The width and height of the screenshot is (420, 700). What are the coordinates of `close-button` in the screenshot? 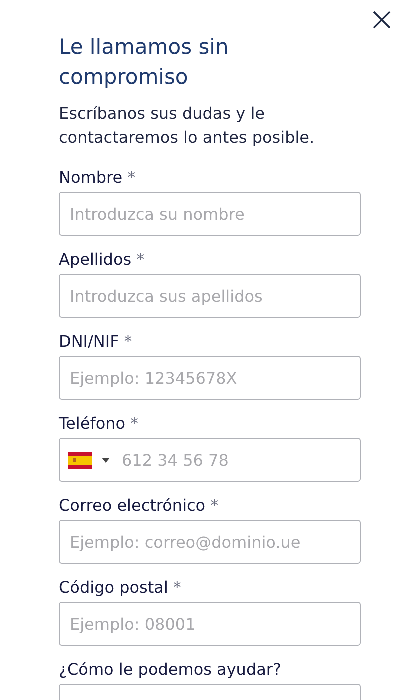 It's located at (382, 20).